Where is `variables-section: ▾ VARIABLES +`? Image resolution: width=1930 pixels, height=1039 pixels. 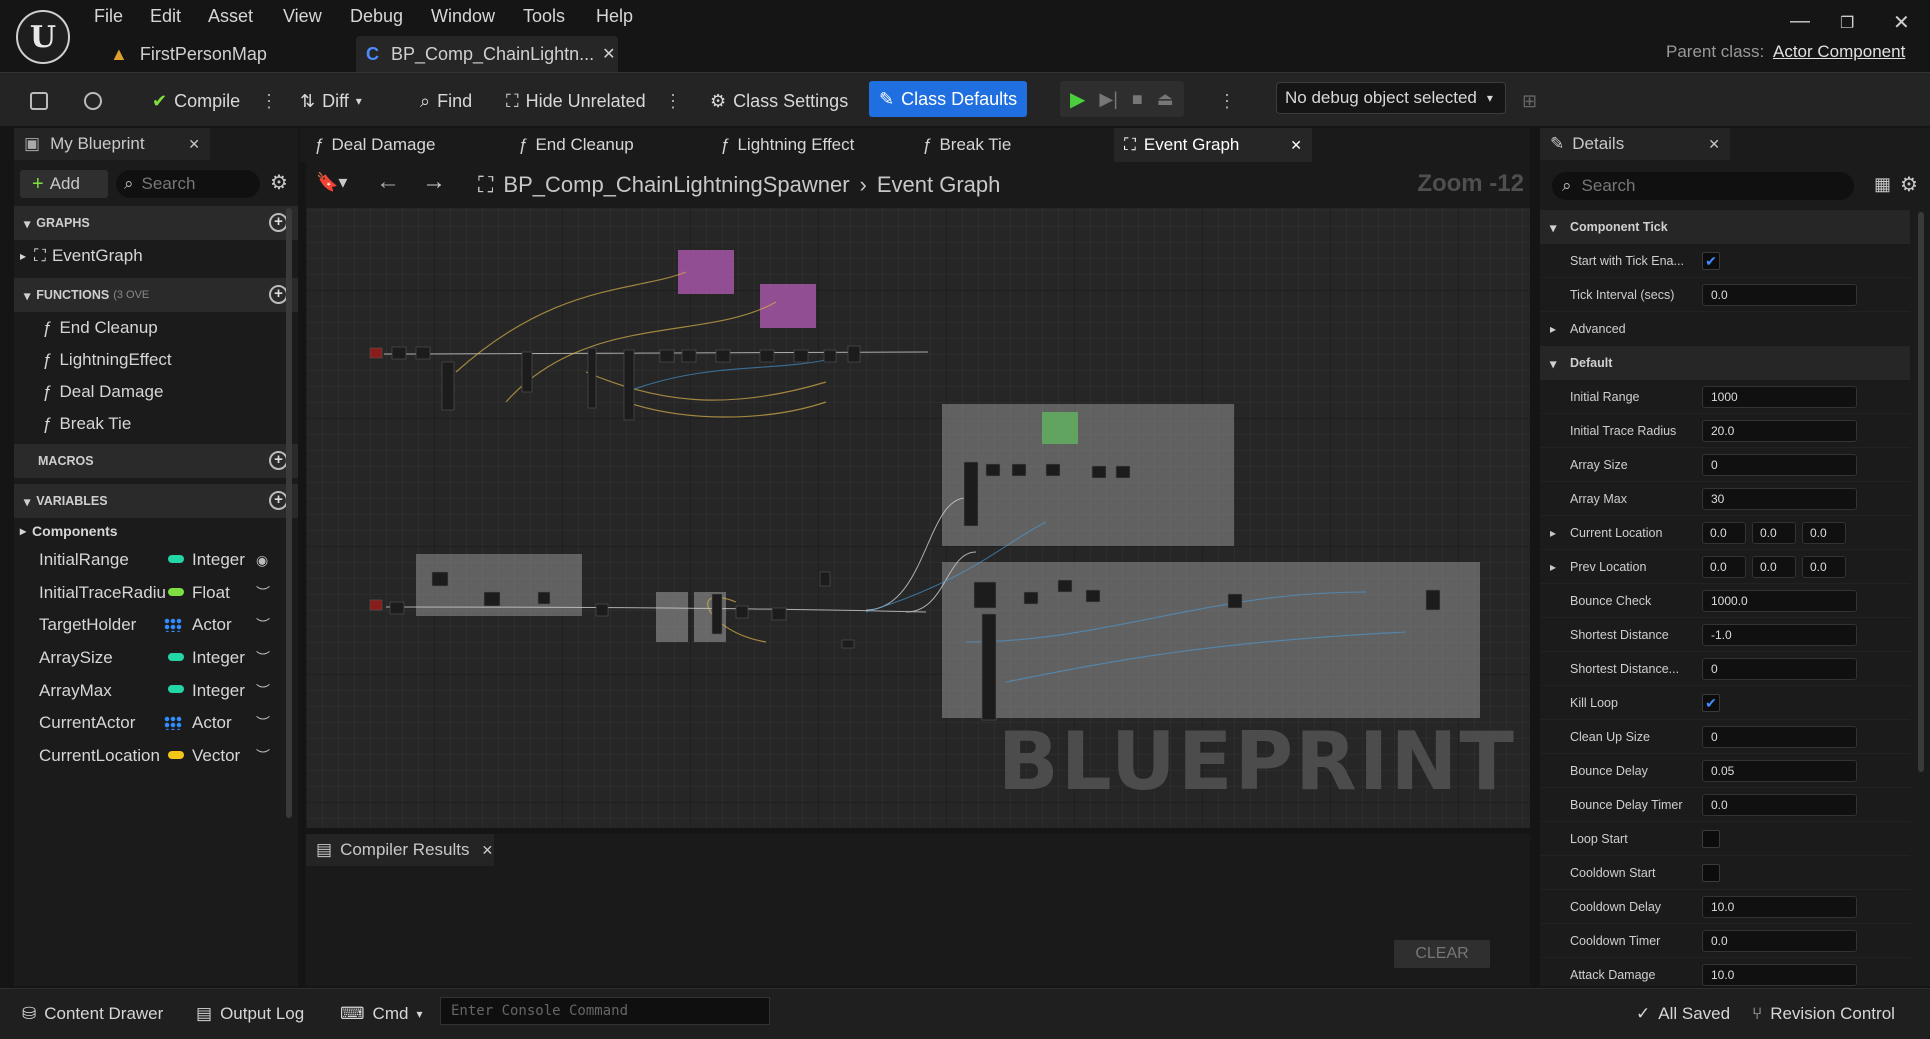 variables-section: ▾ VARIABLES + is located at coordinates (156, 501).